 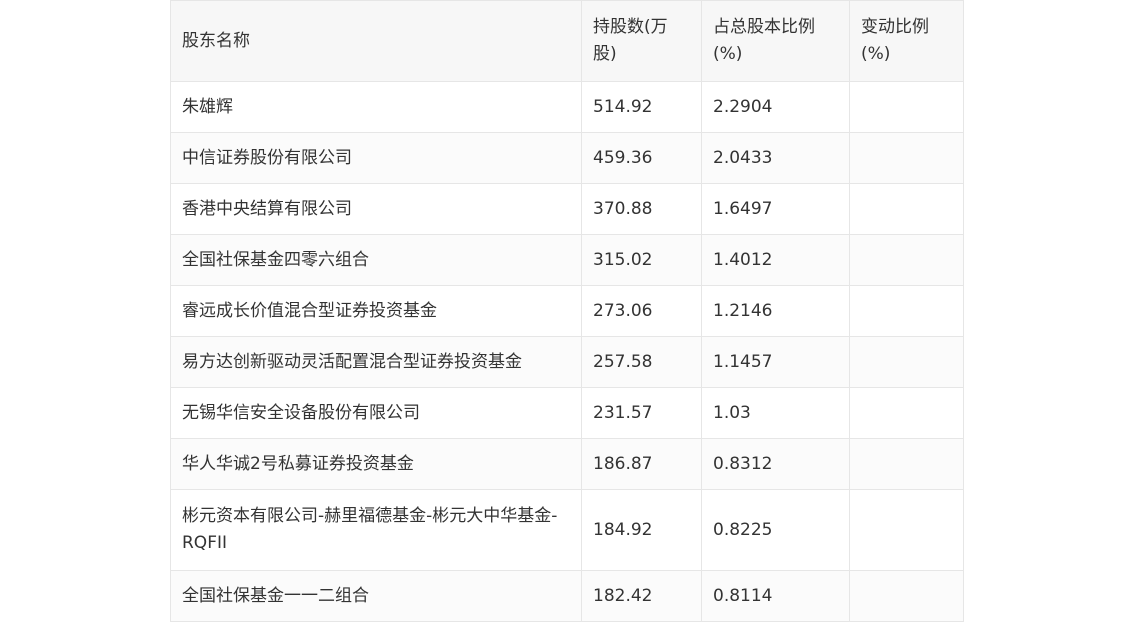 I want to click on cell-shares: 186.87, so click(x=641, y=464).